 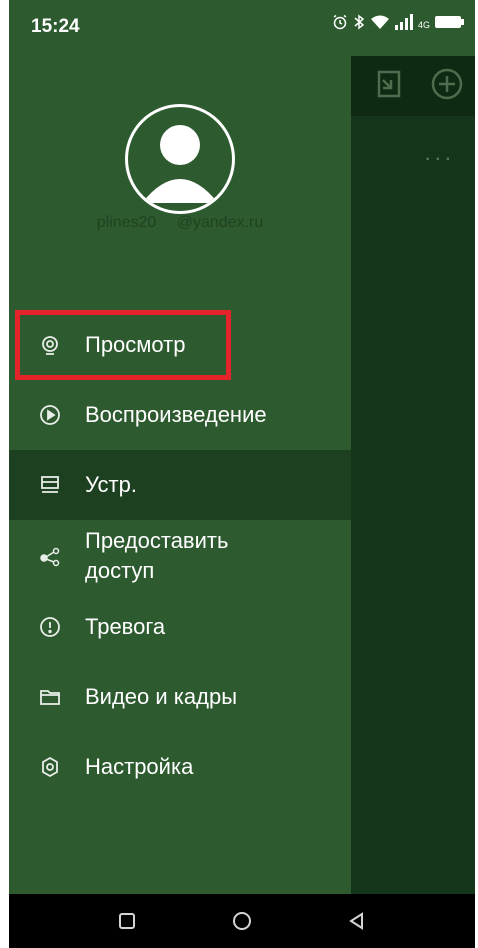 I want to click on account-email: plines20 @yandex.ru, so click(x=180, y=223).